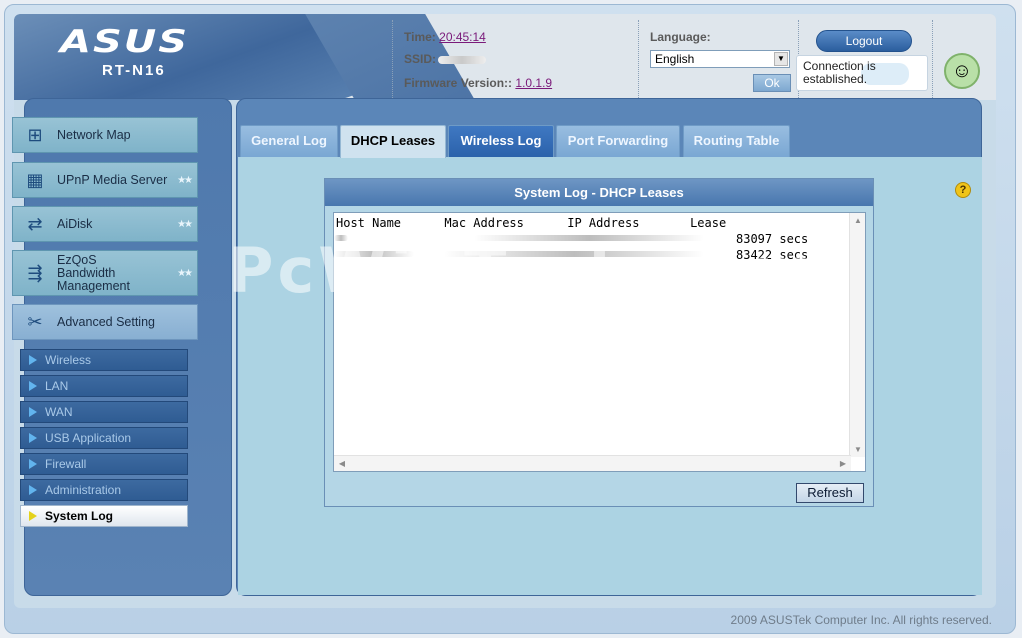 This screenshot has width=1022, height=638. Describe the element at coordinates (66, 464) in the screenshot. I see `subitem-label: Firewall` at that location.